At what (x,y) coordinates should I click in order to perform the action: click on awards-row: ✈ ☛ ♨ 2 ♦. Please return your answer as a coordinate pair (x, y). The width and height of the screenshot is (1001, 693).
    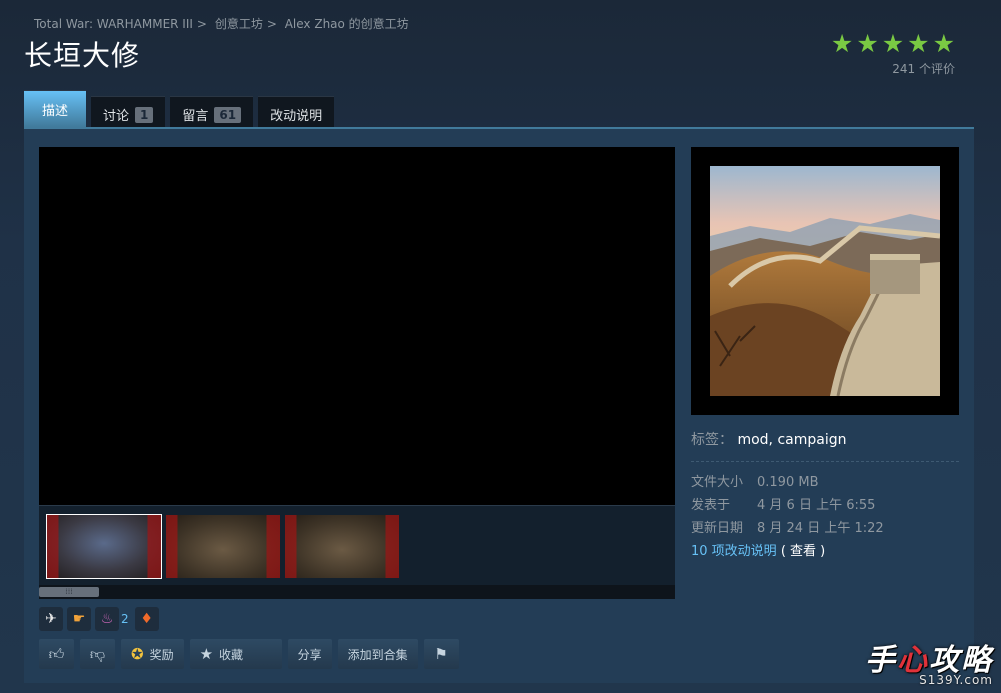
    Looking at the image, I should click on (99, 619).